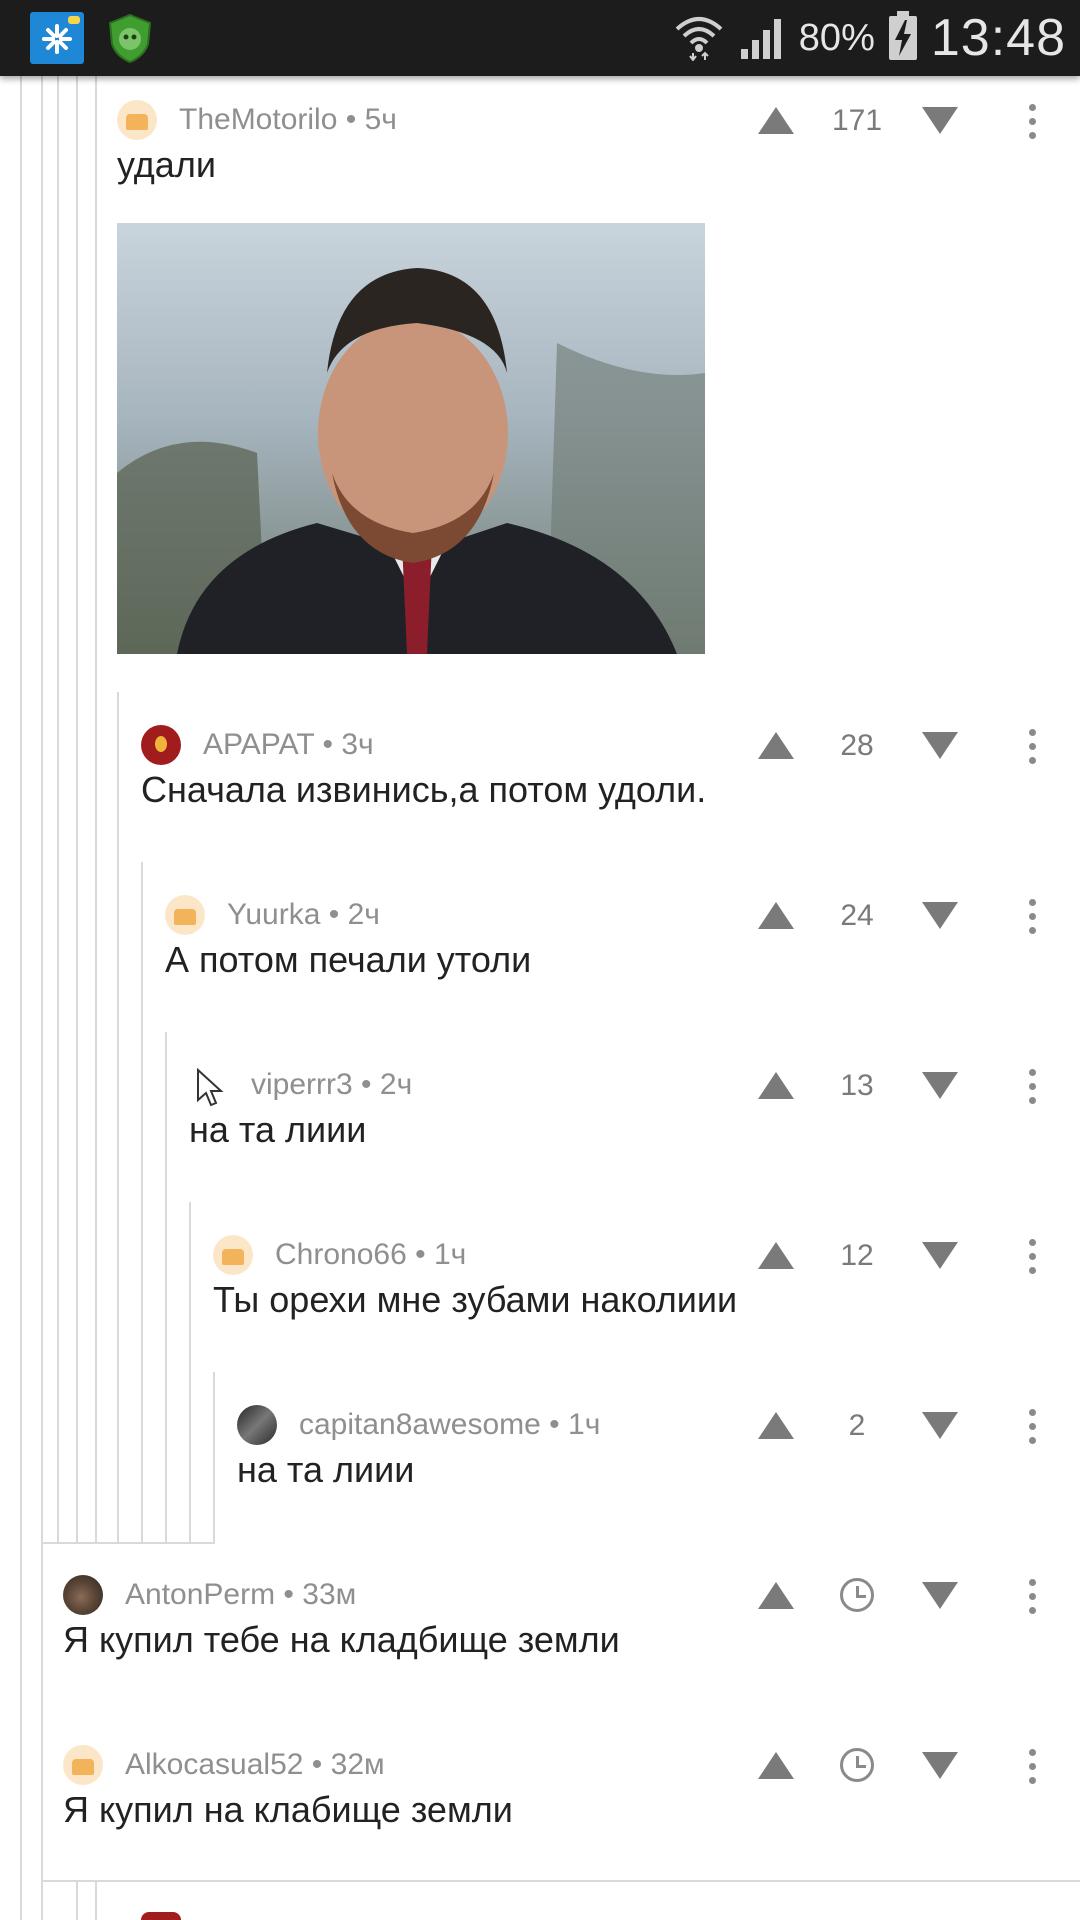 The width and height of the screenshot is (1080, 1920). I want to click on comment-image, so click(411, 438).